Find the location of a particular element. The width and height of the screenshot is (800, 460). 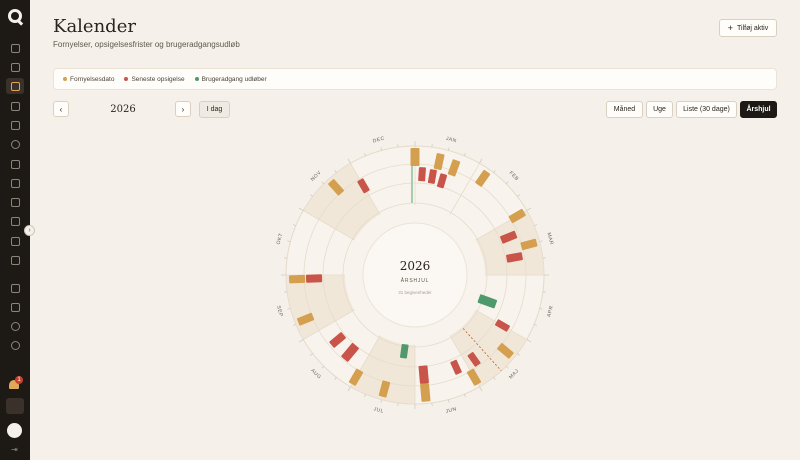

month-label: APR is located at coordinates (550, 311).